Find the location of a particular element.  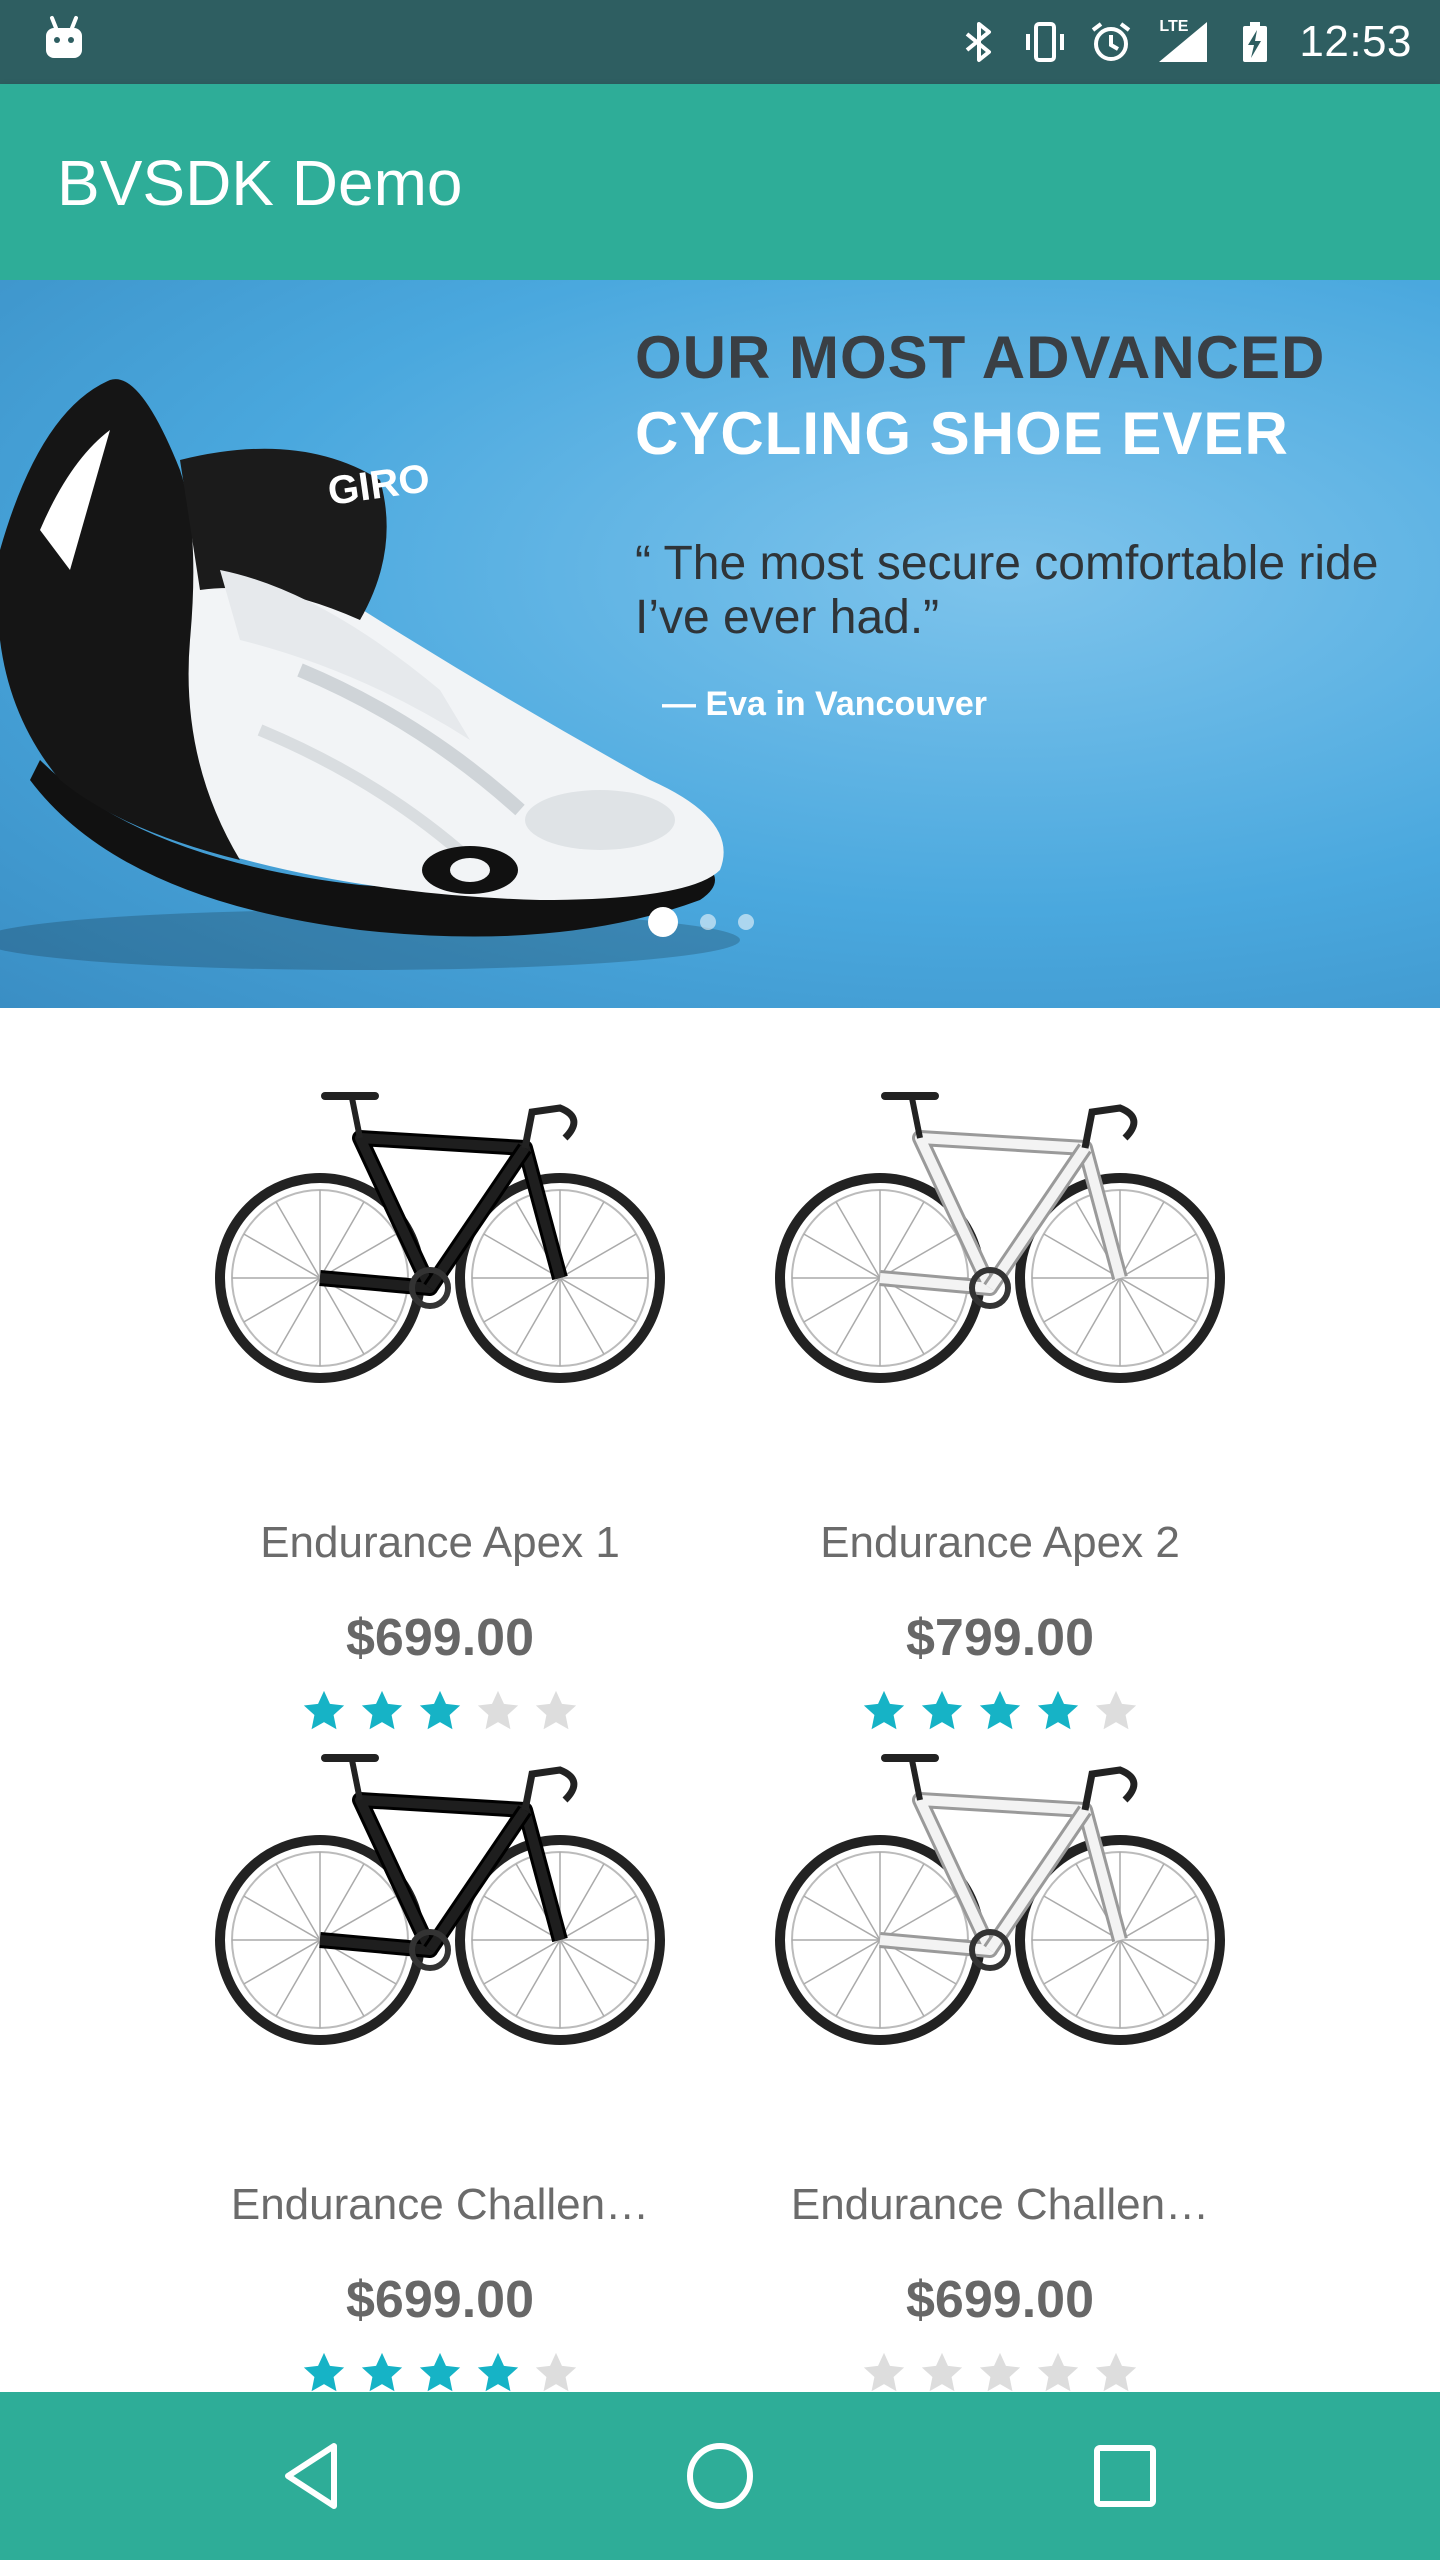

product-name: Endurance Apex 2 is located at coordinates (1000, 1543).